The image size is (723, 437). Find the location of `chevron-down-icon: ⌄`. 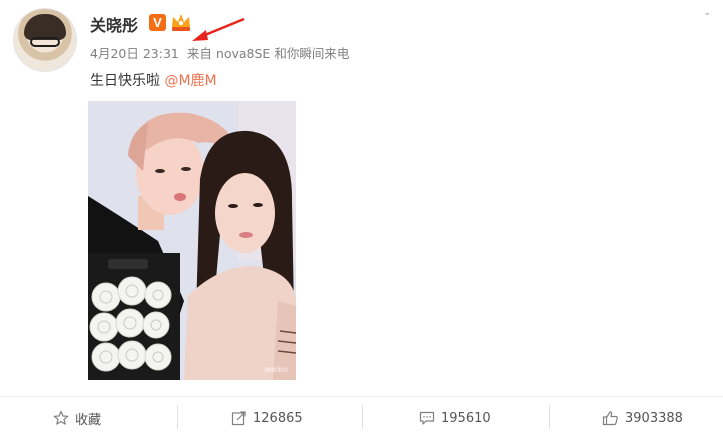

chevron-down-icon: ⌄ is located at coordinates (707, 13).